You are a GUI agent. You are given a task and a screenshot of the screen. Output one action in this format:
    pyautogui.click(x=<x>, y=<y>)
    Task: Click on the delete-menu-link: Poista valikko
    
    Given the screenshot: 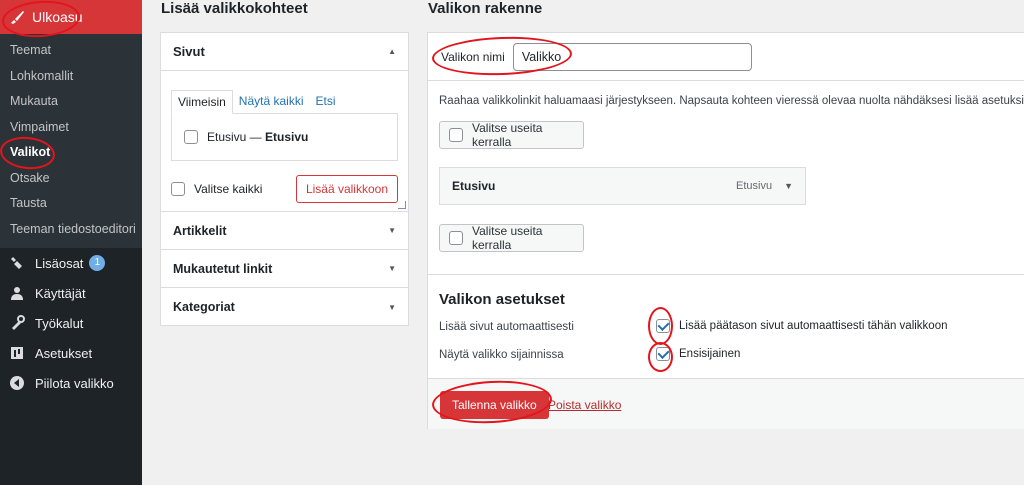 What is the action you would take?
    pyautogui.click(x=584, y=405)
    